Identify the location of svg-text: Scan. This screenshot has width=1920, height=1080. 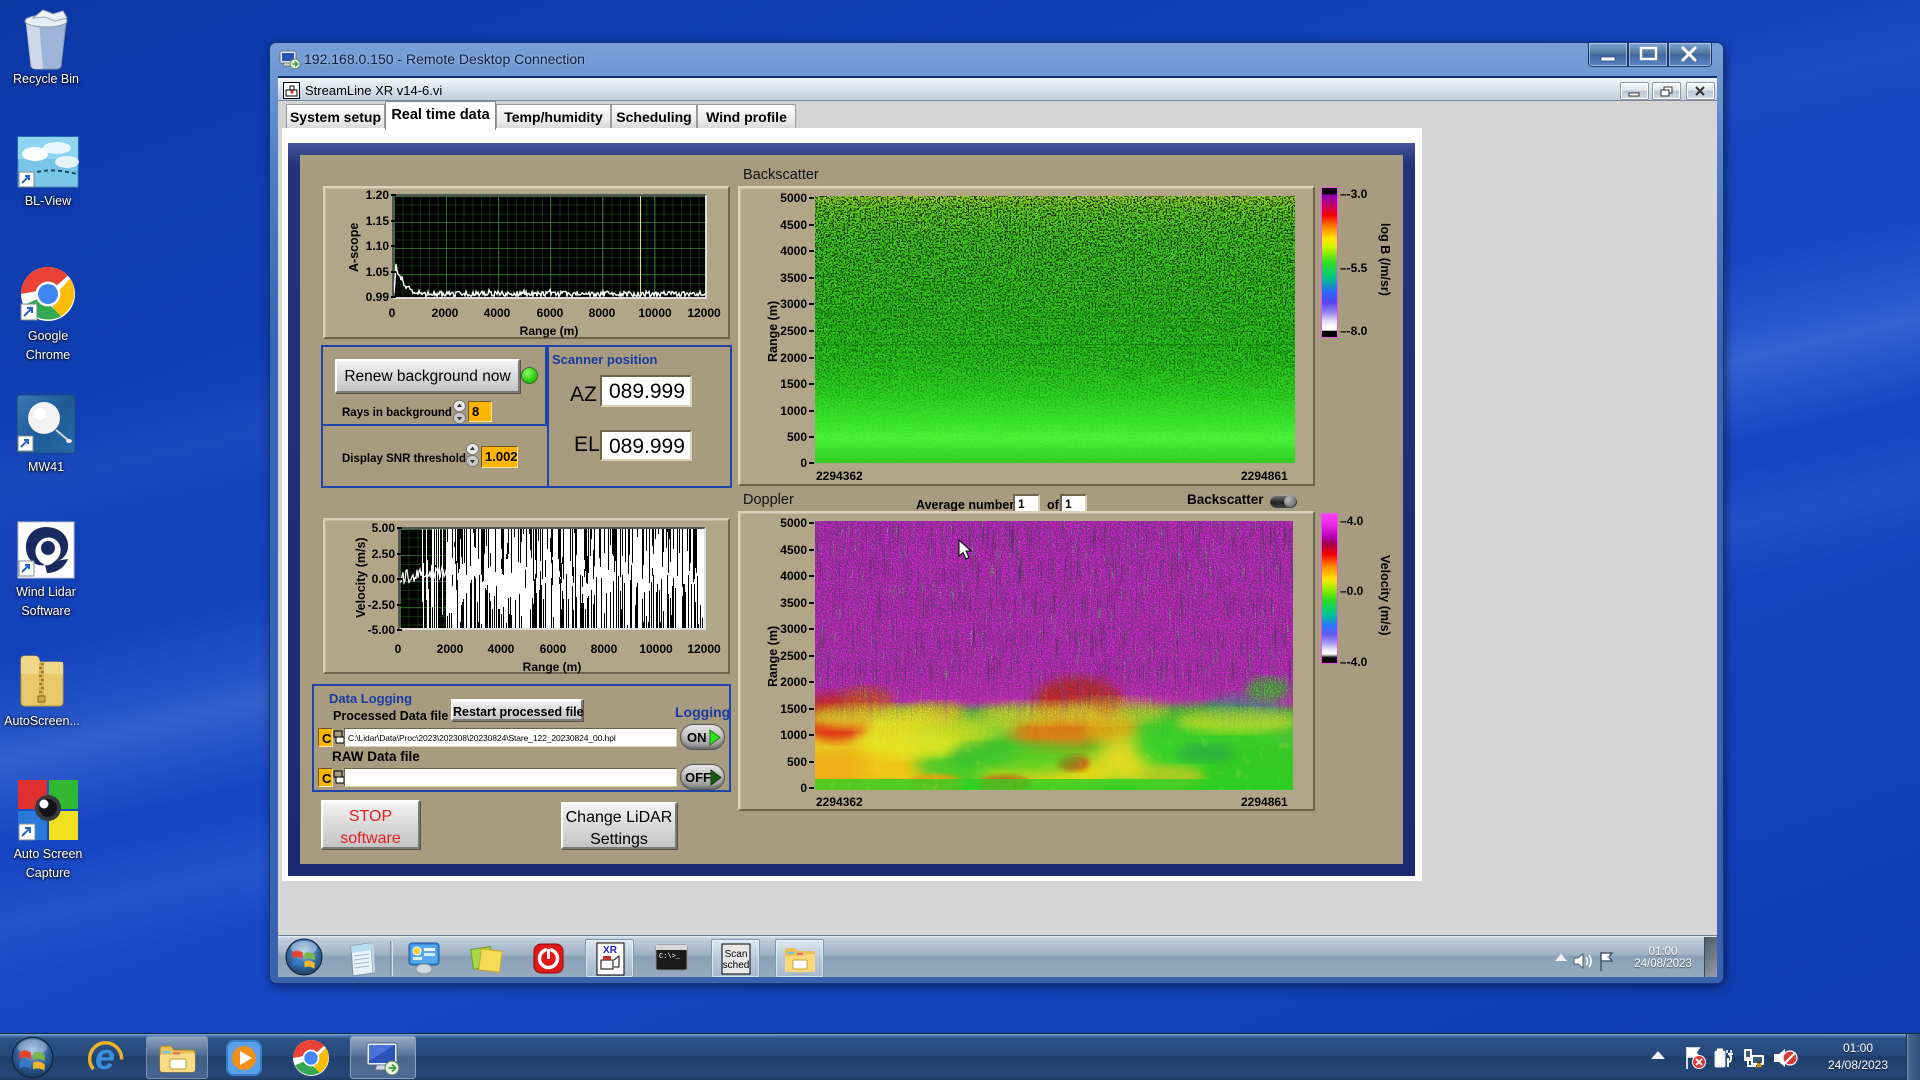
(736, 954).